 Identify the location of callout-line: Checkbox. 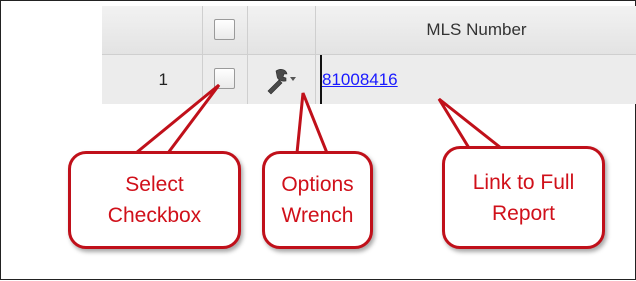
(154, 215).